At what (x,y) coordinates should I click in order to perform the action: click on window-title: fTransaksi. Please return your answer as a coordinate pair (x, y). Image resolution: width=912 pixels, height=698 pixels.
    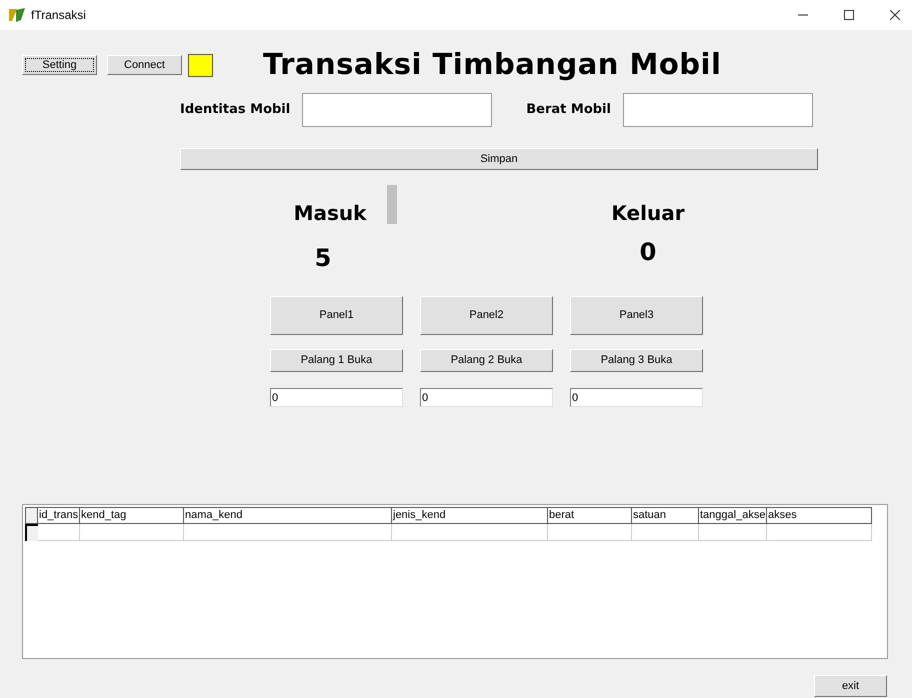
    Looking at the image, I should click on (58, 15).